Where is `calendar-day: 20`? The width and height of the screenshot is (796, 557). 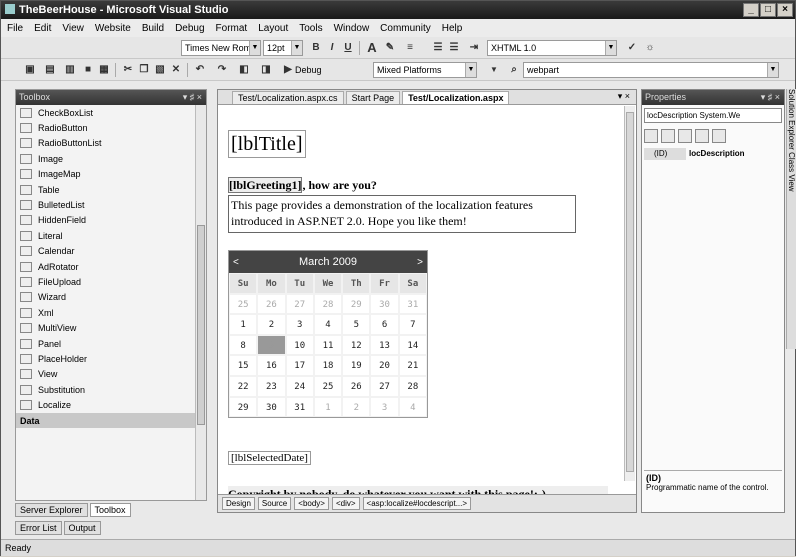
calendar-day: 20 is located at coordinates (384, 365).